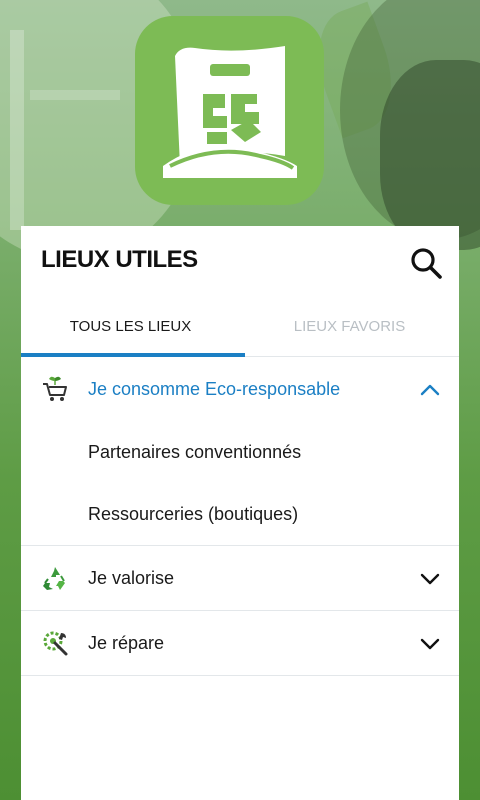  Describe the element at coordinates (430, 390) in the screenshot. I see `chevron-up-icon` at that location.